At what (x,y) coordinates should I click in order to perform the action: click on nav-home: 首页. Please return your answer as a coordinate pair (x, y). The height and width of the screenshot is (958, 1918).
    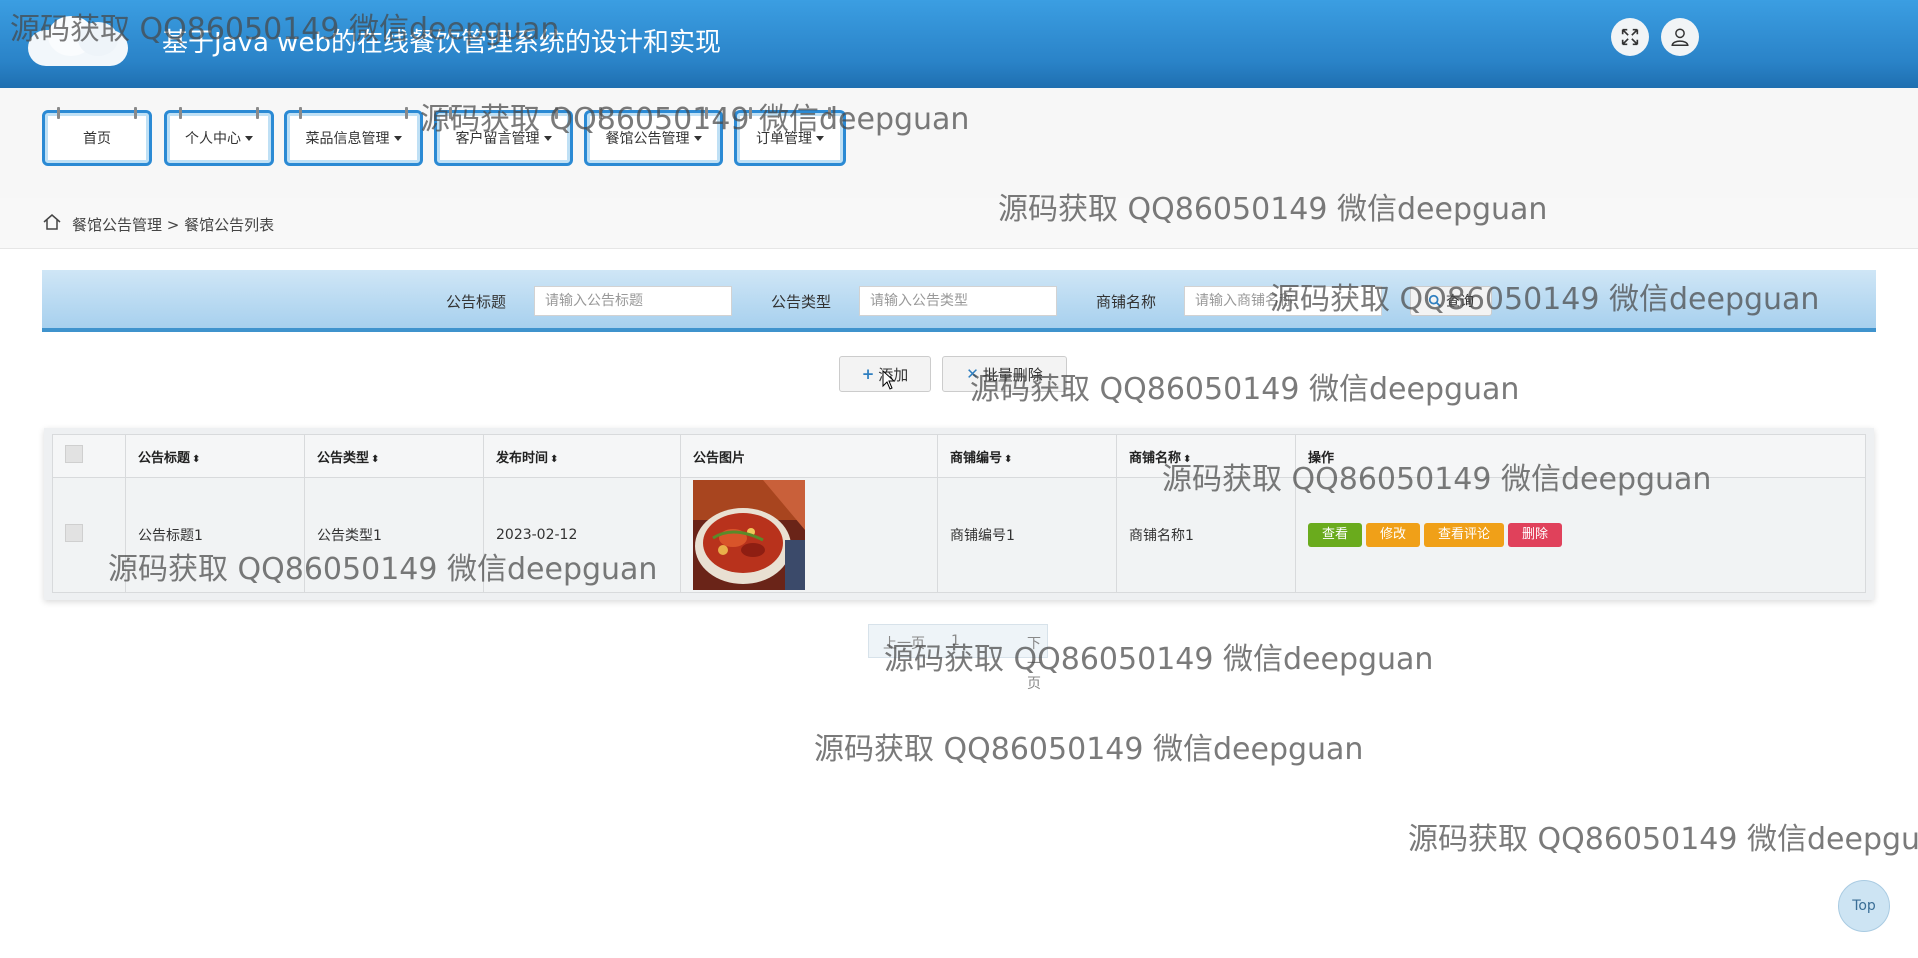
    Looking at the image, I should click on (97, 136).